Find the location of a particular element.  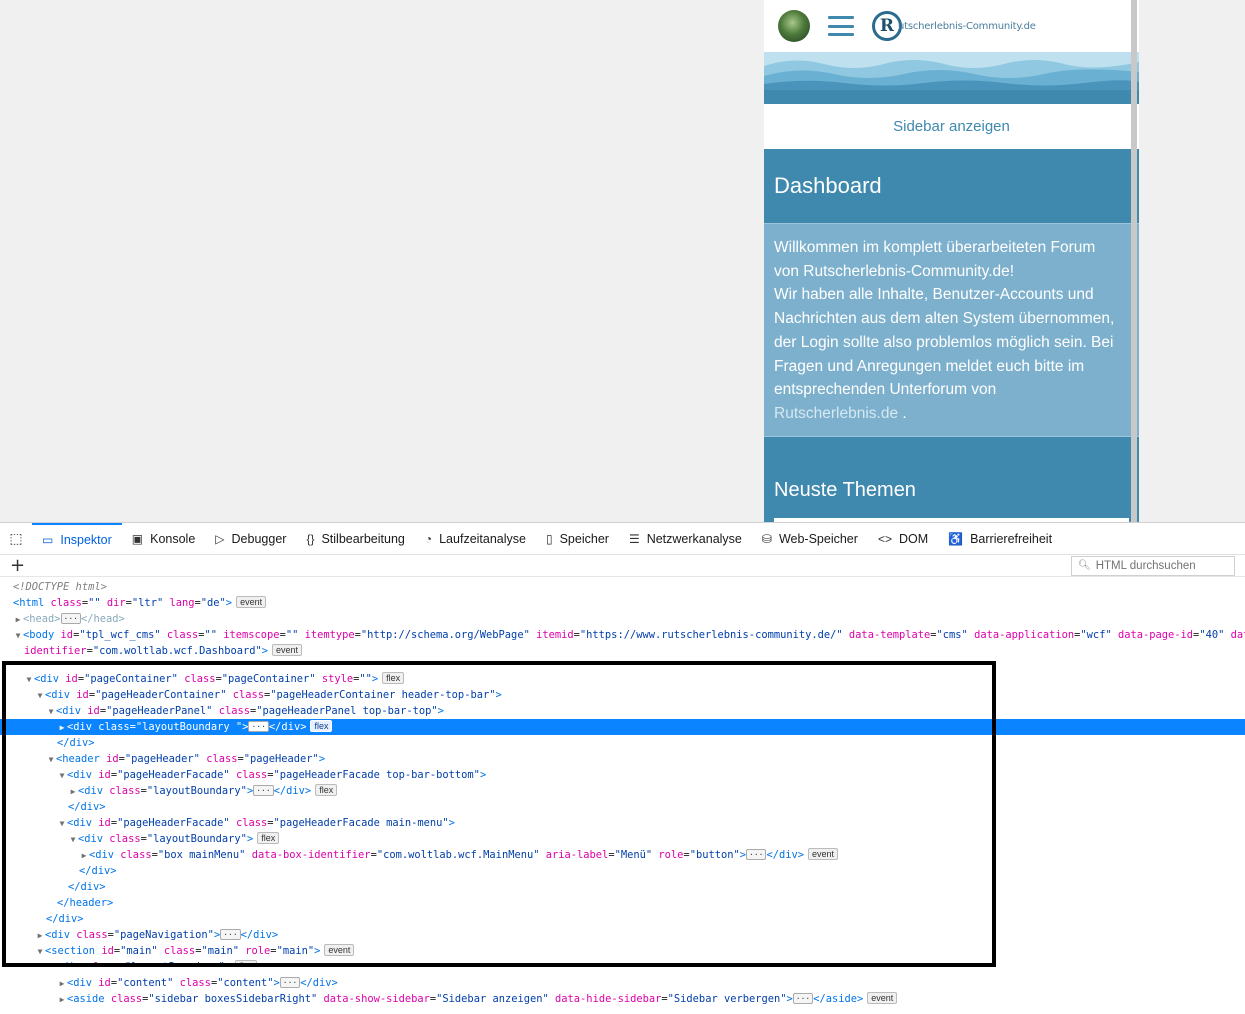

tab-netzwerkanalyse: ☰ Netzwerkanalyse is located at coordinates (685, 539).